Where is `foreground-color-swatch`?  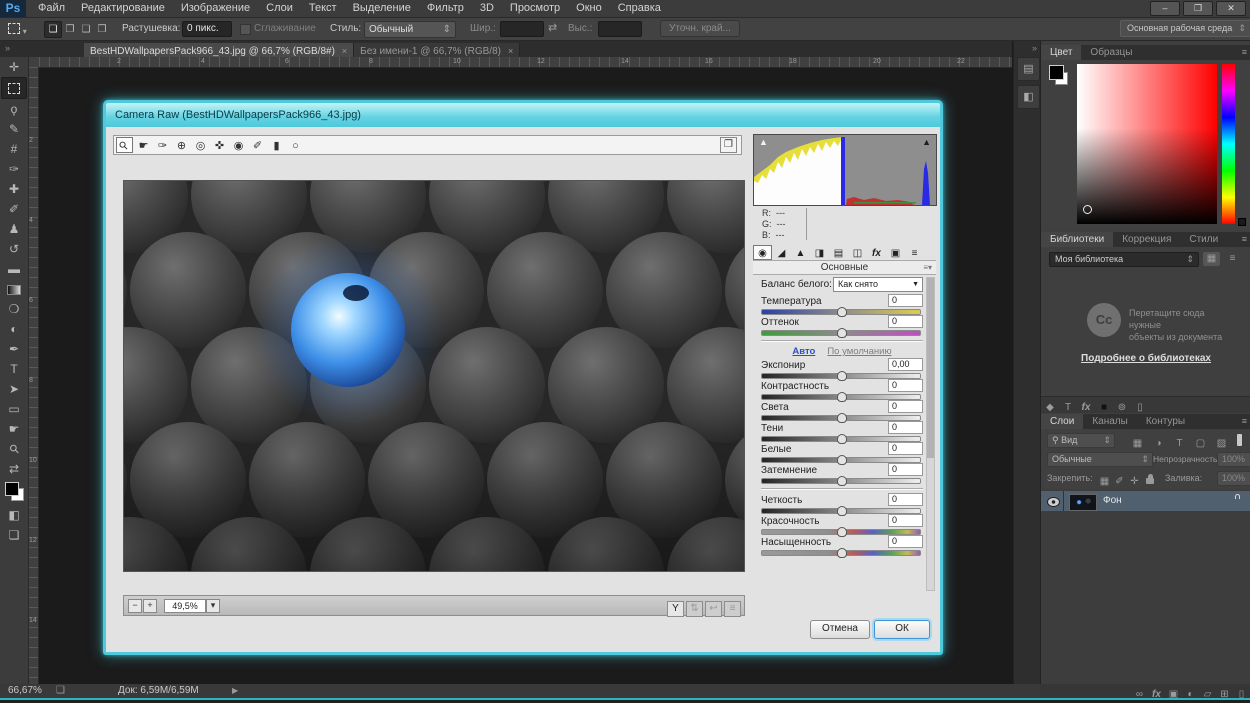 foreground-color-swatch is located at coordinates (1056, 72).